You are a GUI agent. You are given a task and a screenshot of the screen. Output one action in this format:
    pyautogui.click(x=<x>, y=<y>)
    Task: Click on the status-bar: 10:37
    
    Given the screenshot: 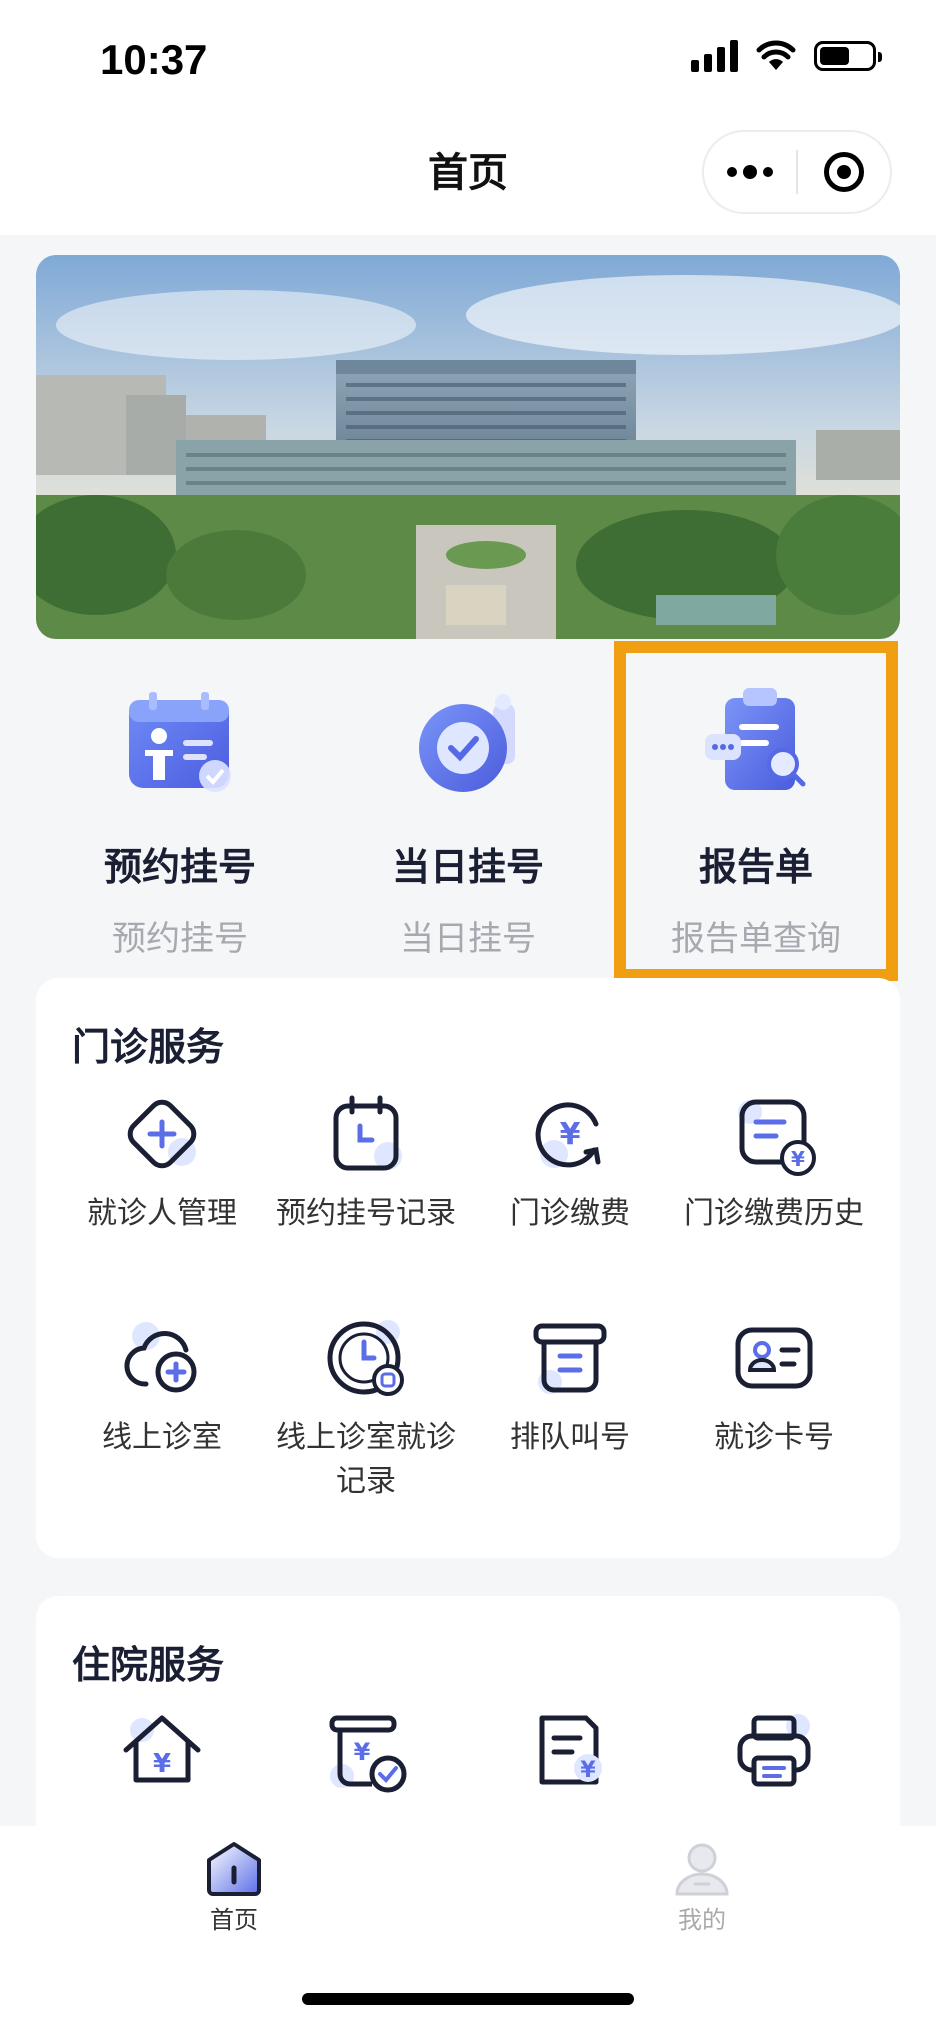 What is the action you would take?
    pyautogui.click(x=468, y=60)
    